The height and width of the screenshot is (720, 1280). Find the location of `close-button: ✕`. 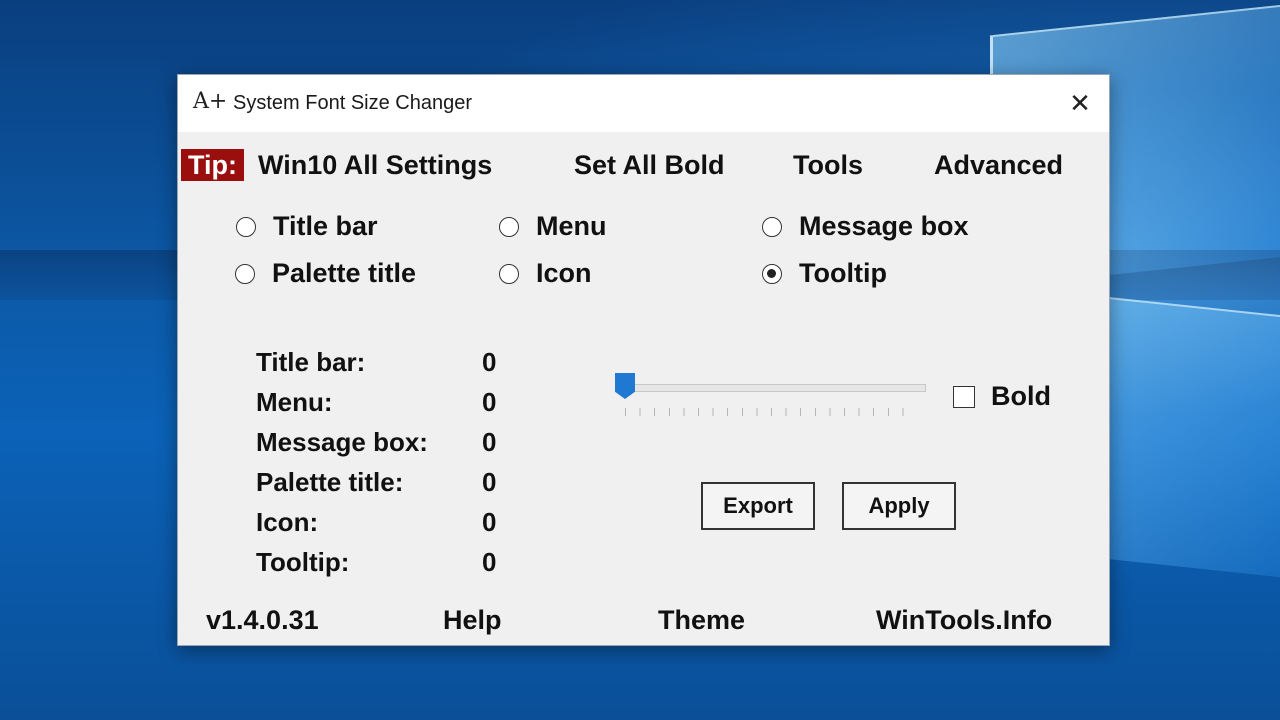

close-button: ✕ is located at coordinates (1080, 103).